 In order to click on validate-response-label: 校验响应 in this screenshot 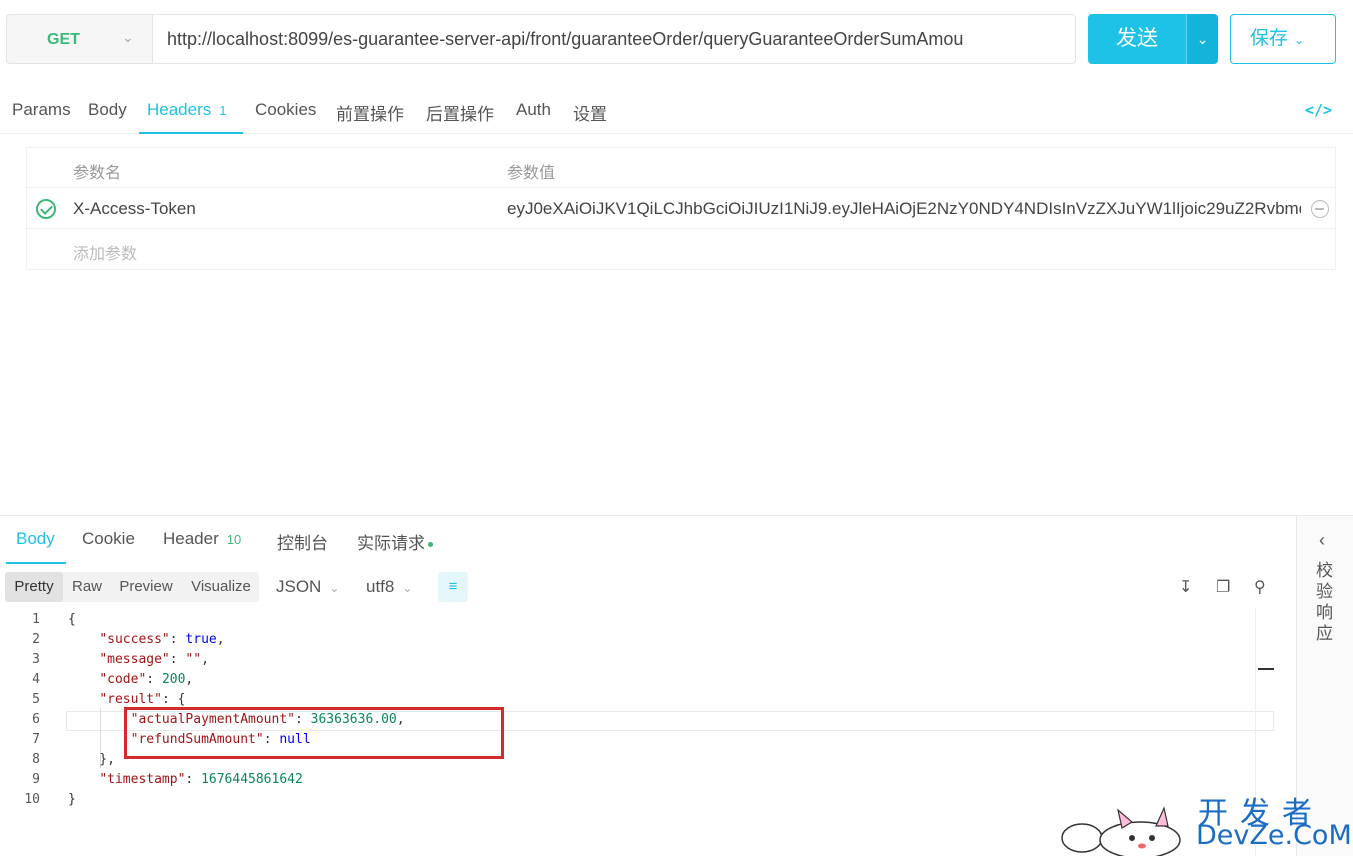, I will do `click(1324, 602)`.